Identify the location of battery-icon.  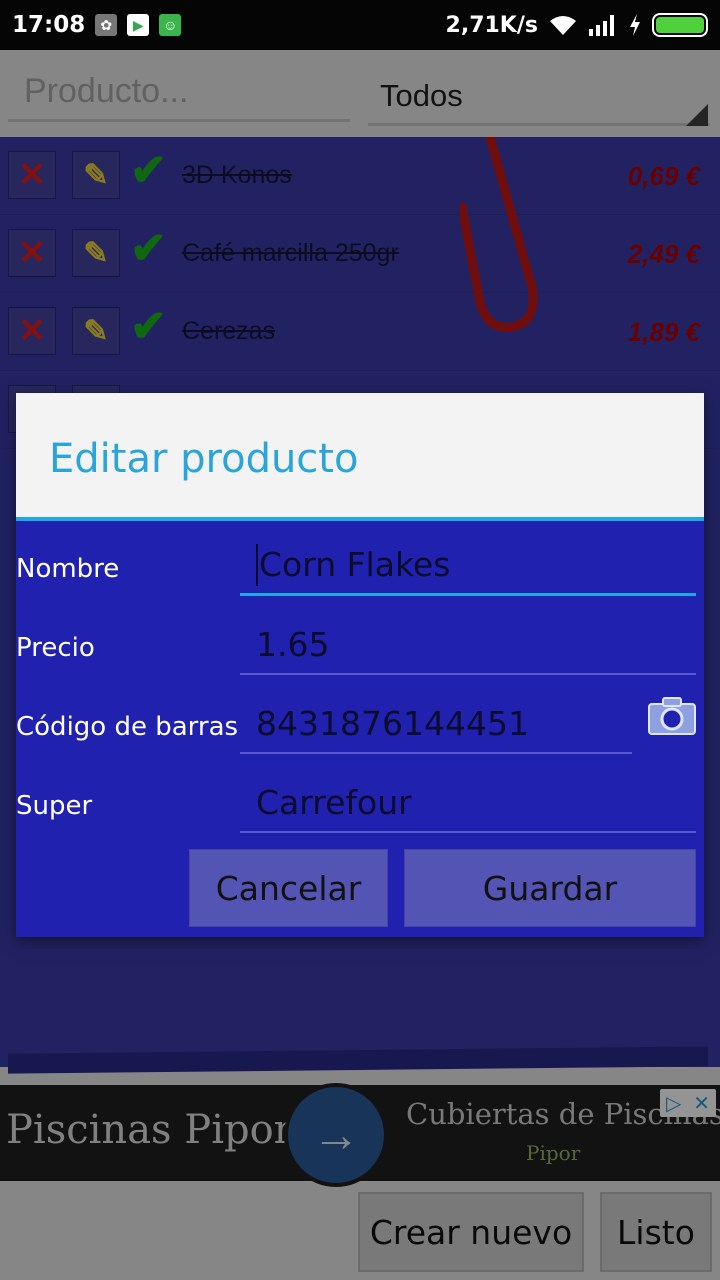
(680, 25).